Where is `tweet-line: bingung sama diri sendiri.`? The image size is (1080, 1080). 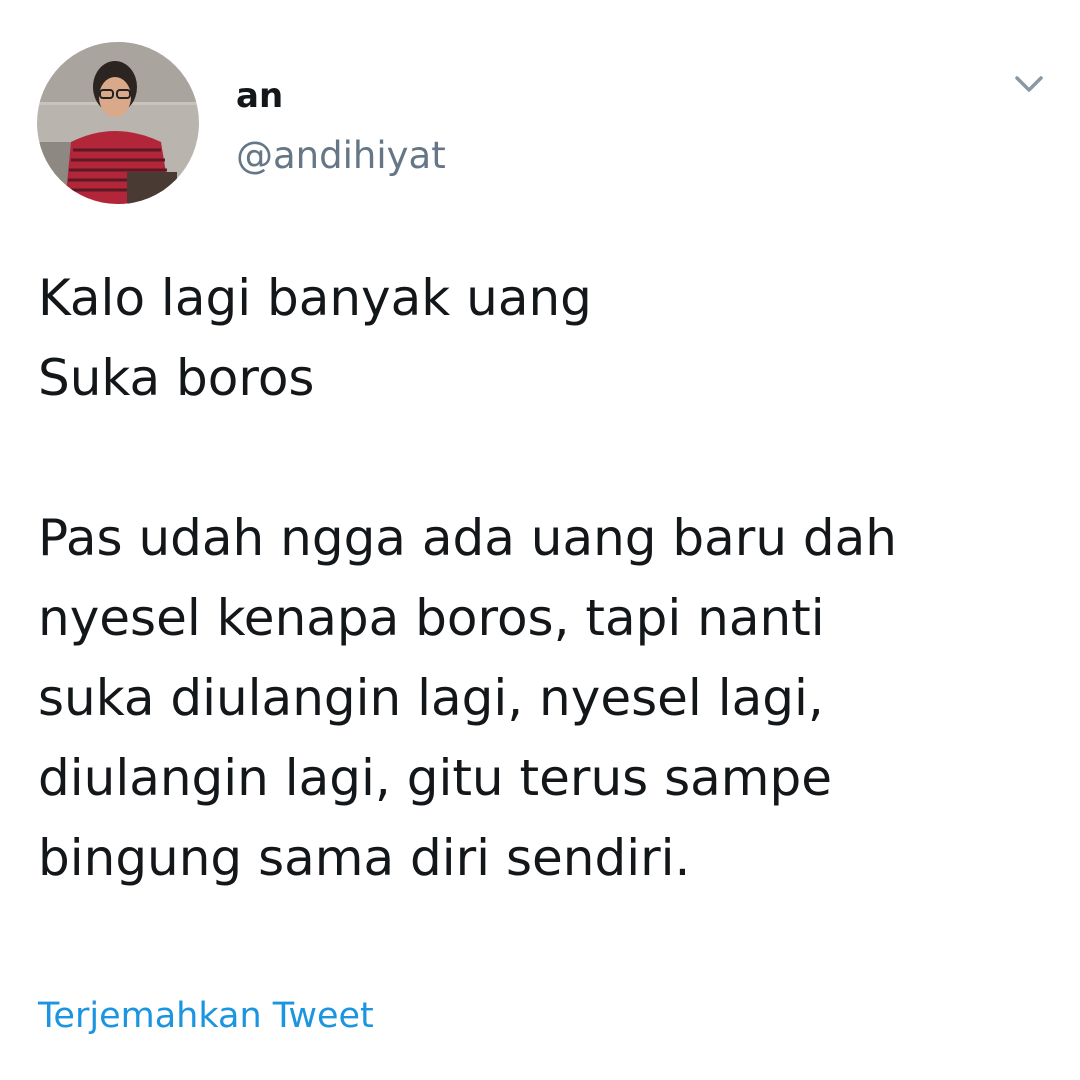
tweet-line: bingung sama diri sendiri. is located at coordinates (364, 858).